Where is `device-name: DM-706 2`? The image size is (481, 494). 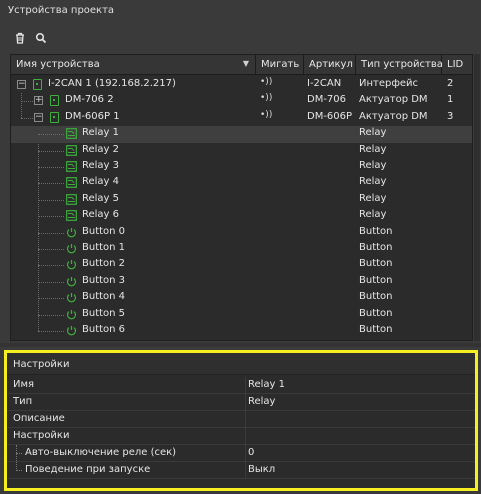 device-name: DM-706 2 is located at coordinates (89, 100).